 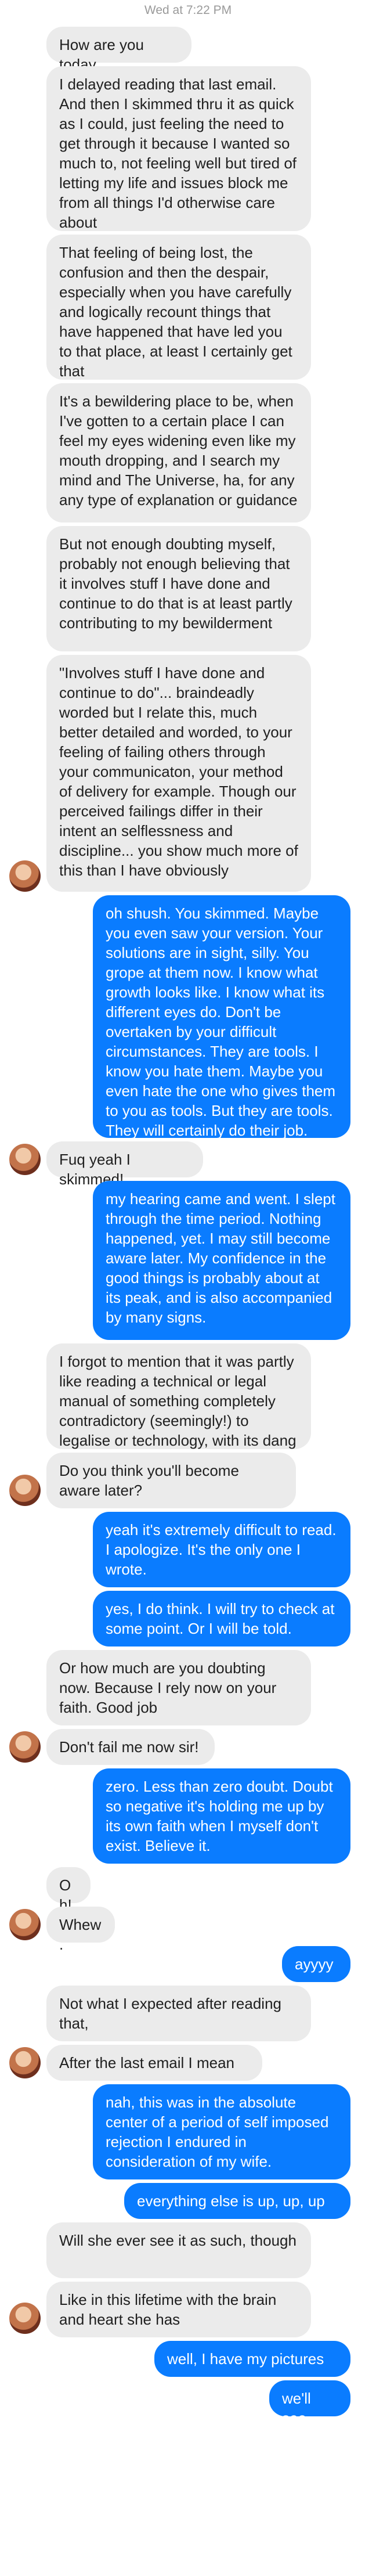 What do you see at coordinates (188, 10) in the screenshot?
I see `timestamp: Wed at 7:22 PM` at bounding box center [188, 10].